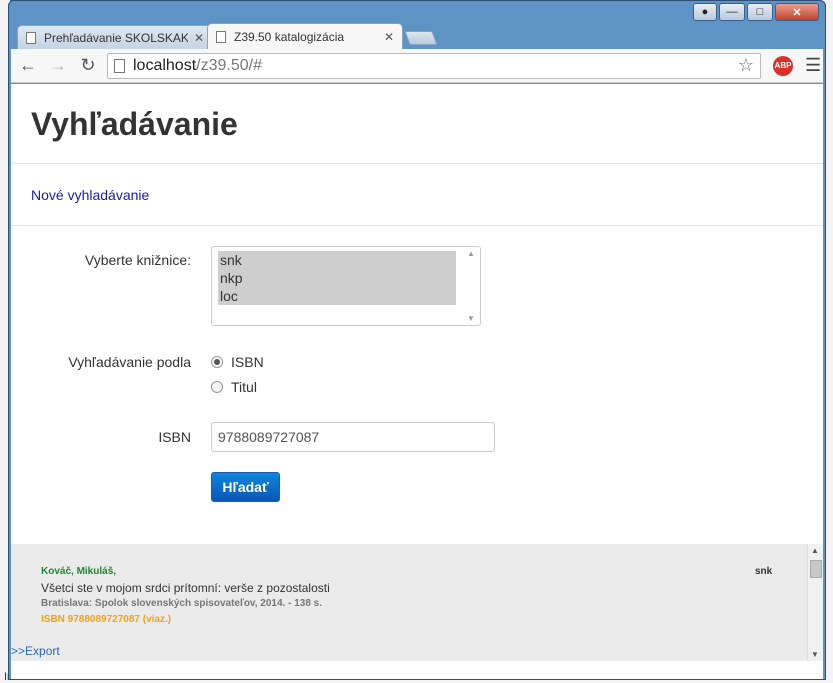  What do you see at coordinates (79, 571) in the screenshot?
I see `result-author: Kováč, Mikuláš,` at bounding box center [79, 571].